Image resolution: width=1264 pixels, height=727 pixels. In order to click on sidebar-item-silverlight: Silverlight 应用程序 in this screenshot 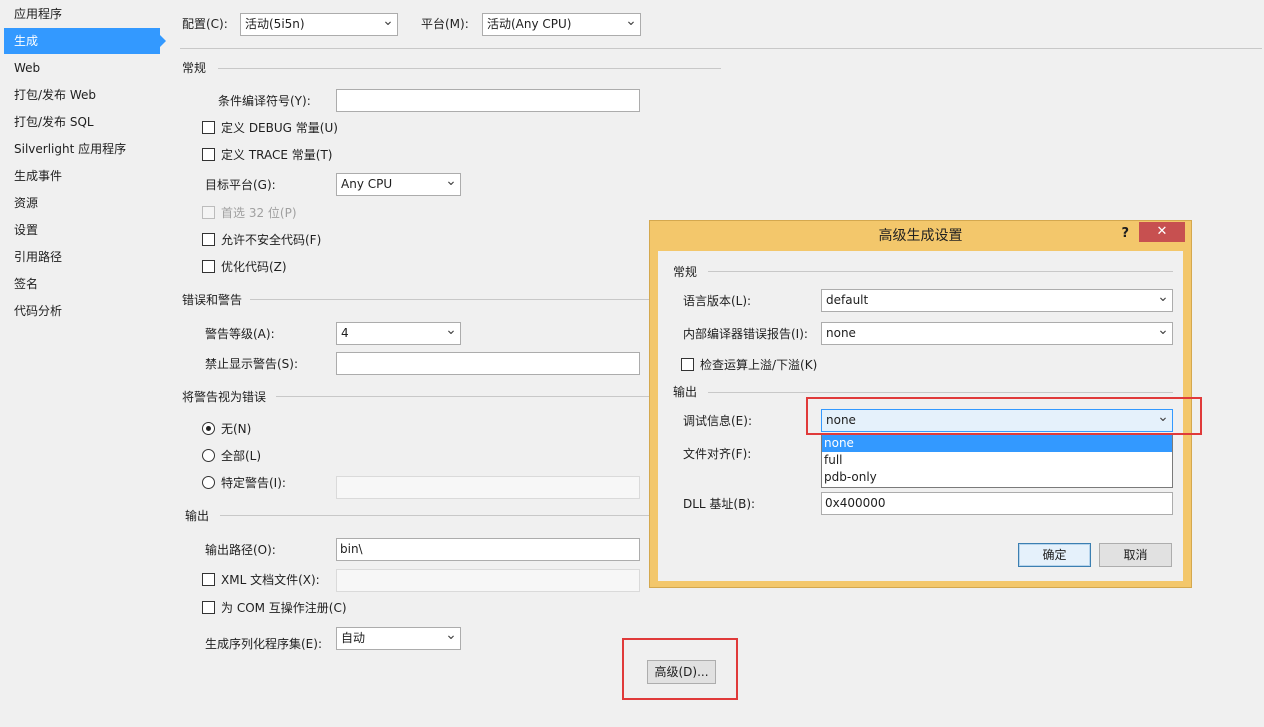, I will do `click(82, 149)`.